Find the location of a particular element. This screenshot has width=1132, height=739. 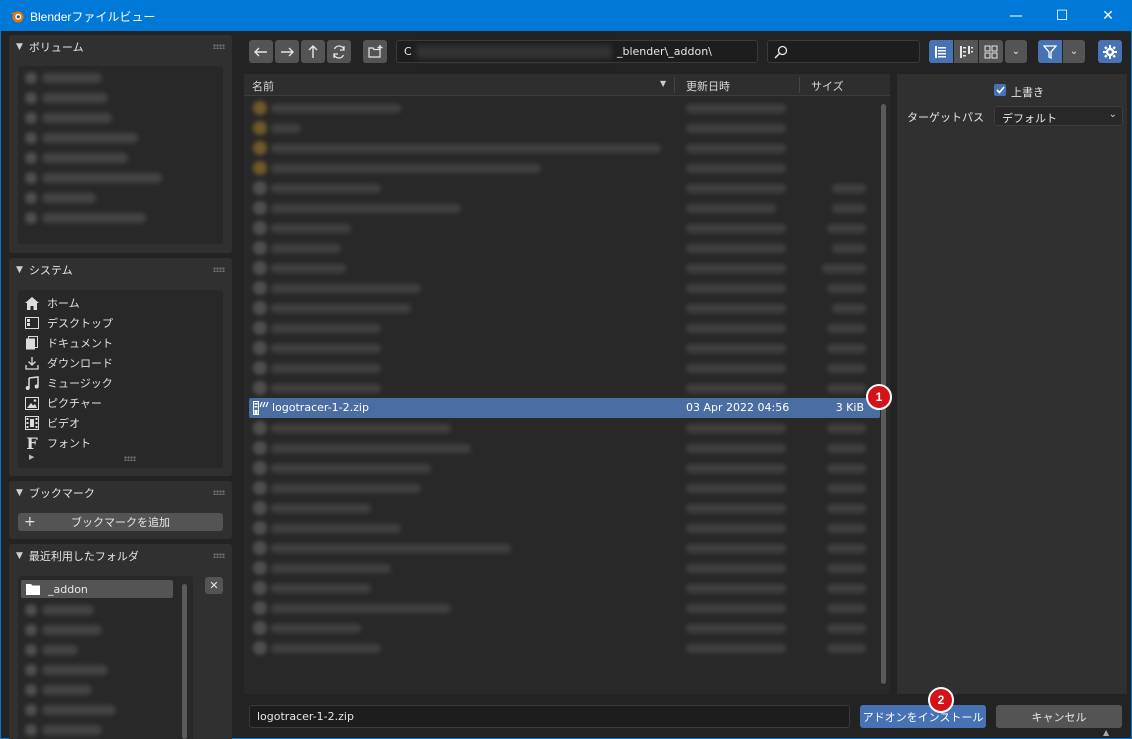

chevron-up-icon: ▲ is located at coordinates (1106, 732).